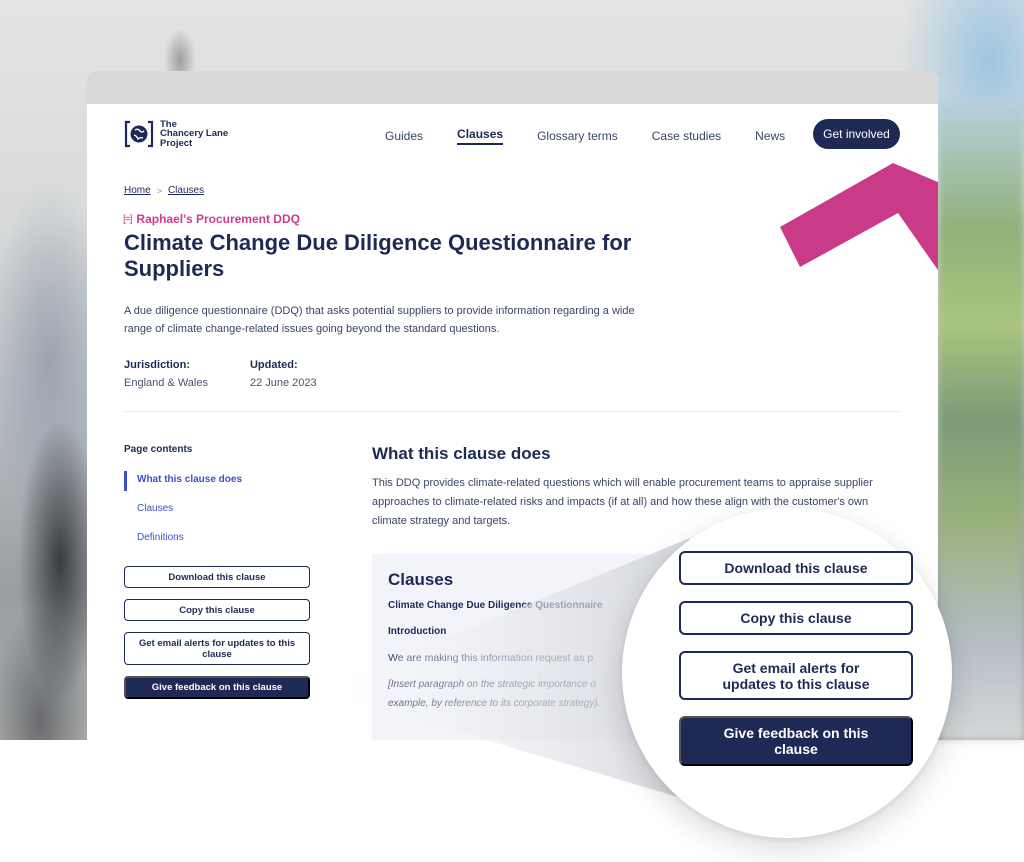 The width and height of the screenshot is (1024, 862). I want to click on section-heading-what-this-clause-does: What this clause does, so click(461, 453).